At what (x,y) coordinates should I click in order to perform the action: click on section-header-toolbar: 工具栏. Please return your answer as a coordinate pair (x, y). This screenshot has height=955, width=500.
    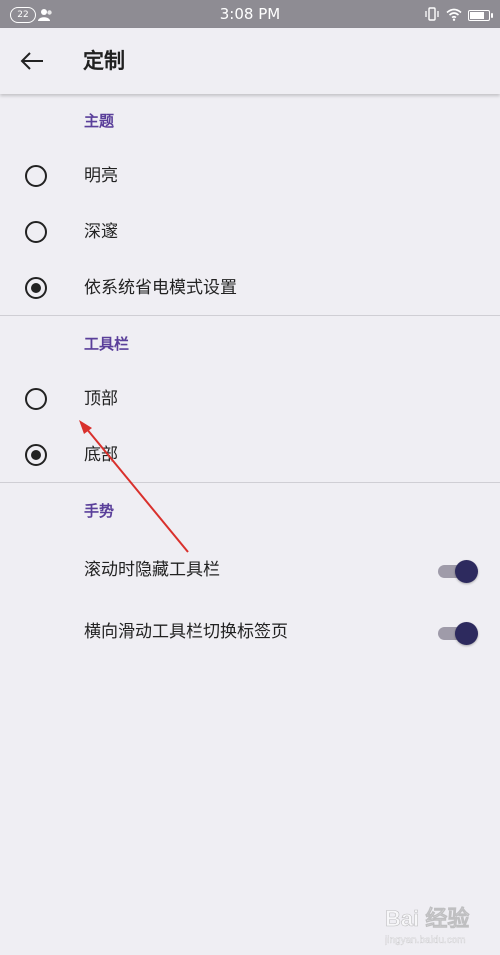
    Looking at the image, I should click on (107, 344).